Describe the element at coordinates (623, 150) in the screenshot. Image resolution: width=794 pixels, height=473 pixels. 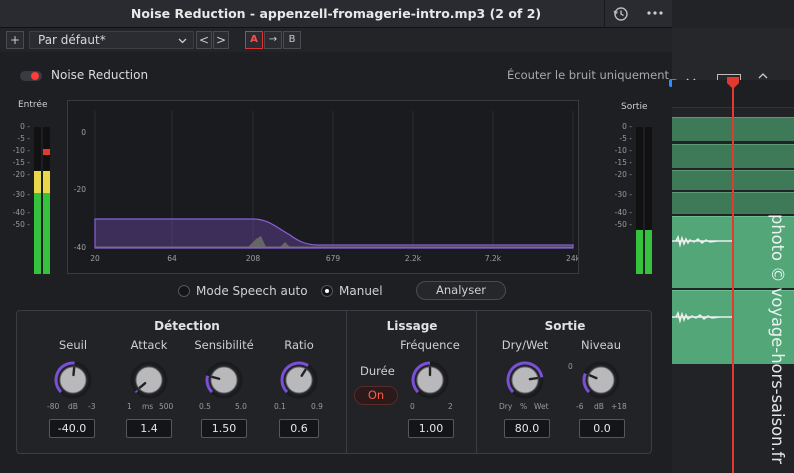
I see `output-scale-label: -10 -` at that location.